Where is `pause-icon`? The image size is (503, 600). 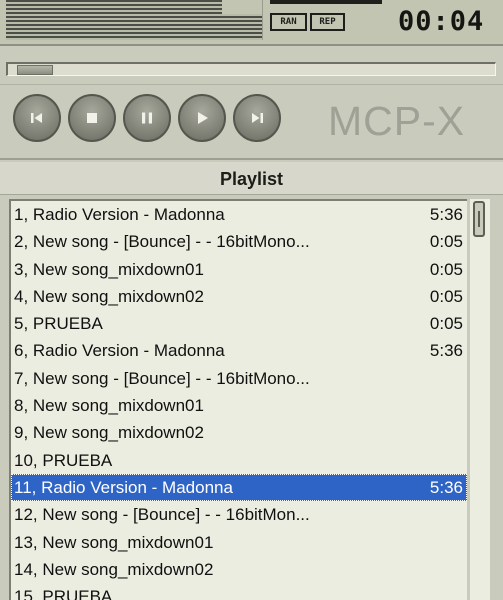
pause-icon is located at coordinates (147, 118).